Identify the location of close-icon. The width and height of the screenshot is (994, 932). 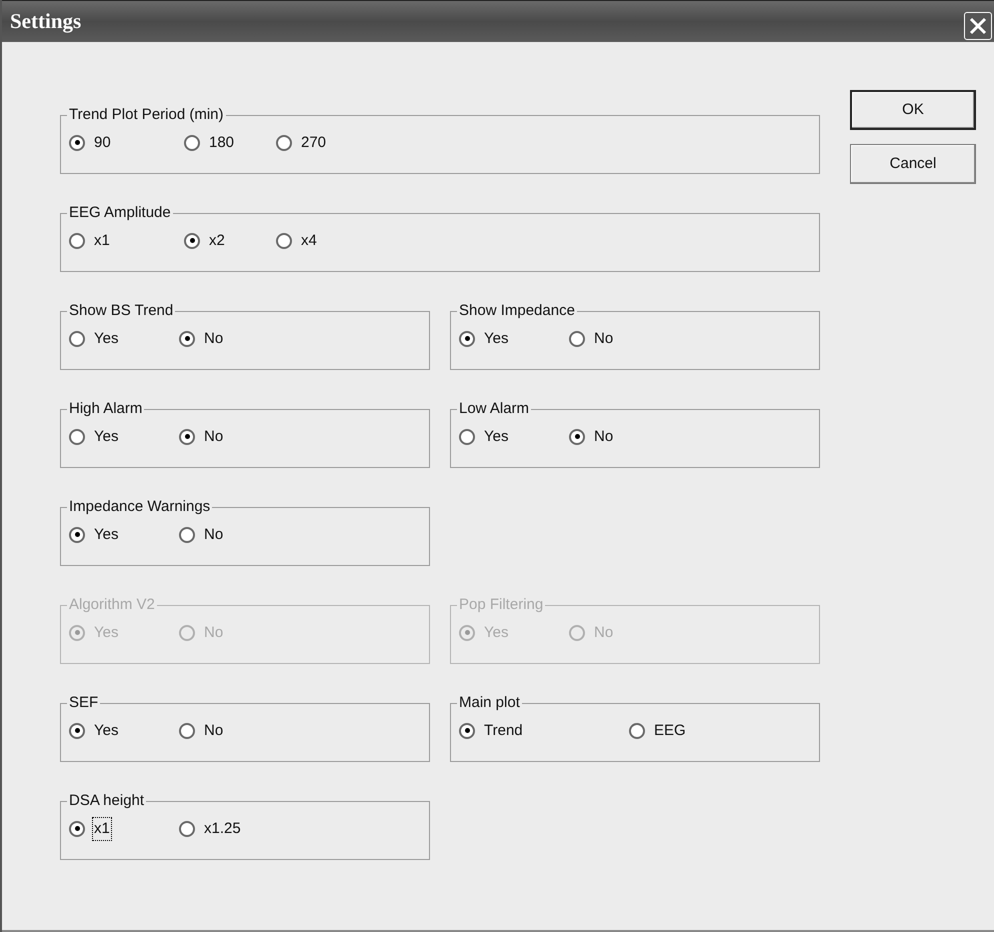
(978, 25).